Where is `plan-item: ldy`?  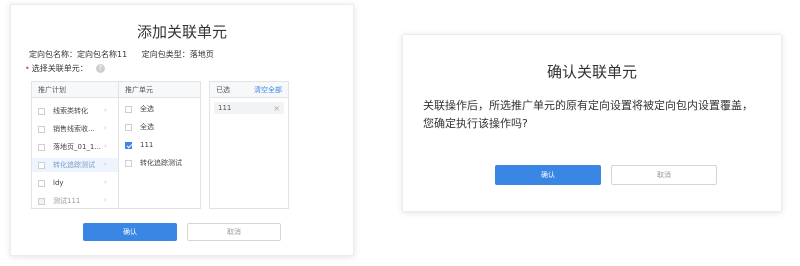 plan-item: ldy is located at coordinates (51, 183).